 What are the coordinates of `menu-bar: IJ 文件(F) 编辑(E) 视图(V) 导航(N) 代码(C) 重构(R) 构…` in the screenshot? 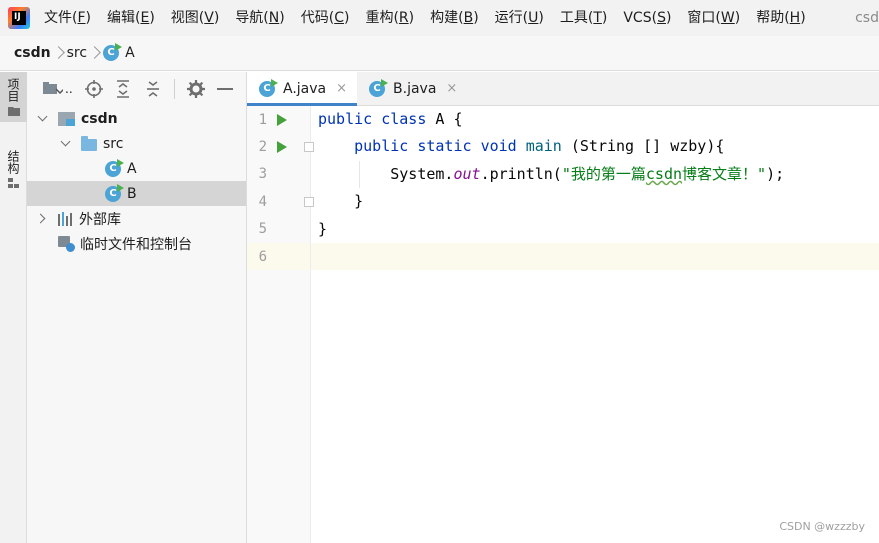 It's located at (439, 18).